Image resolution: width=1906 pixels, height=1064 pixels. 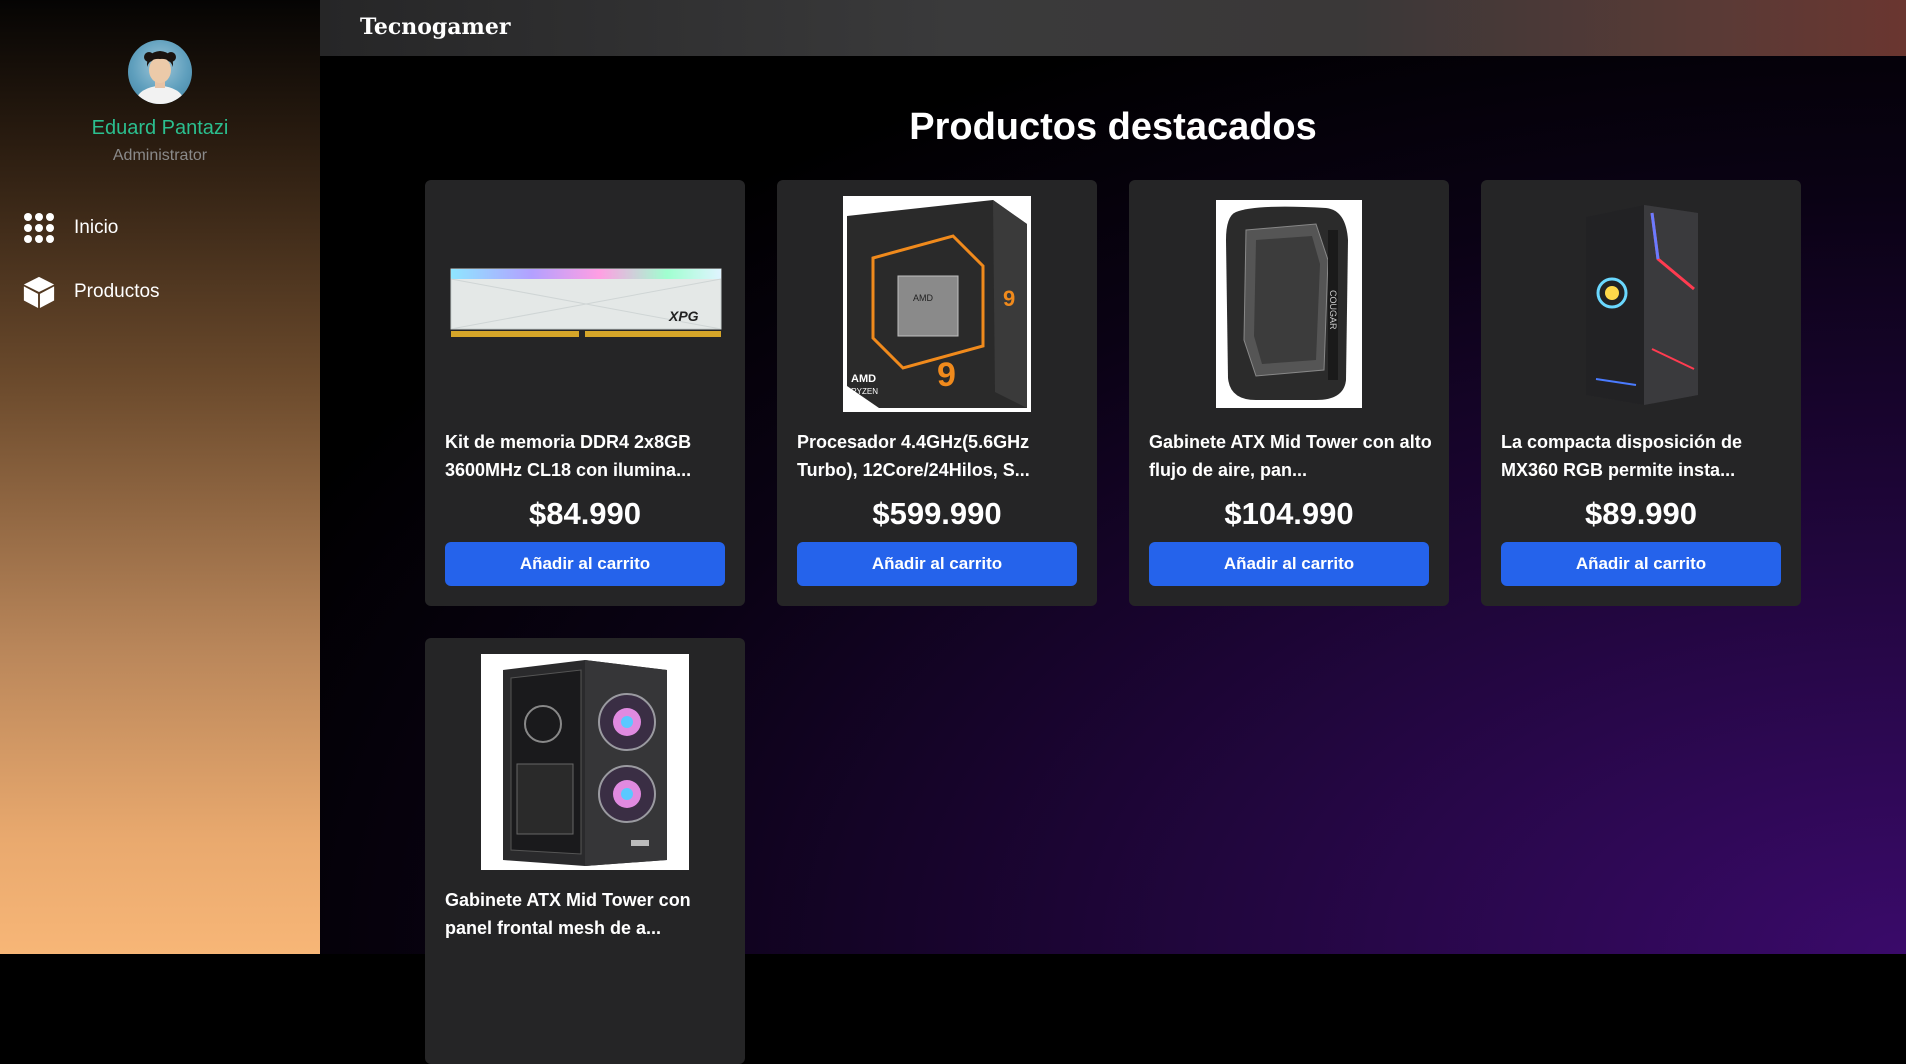 I want to click on svg-text: RYZEN, so click(x=864, y=391).